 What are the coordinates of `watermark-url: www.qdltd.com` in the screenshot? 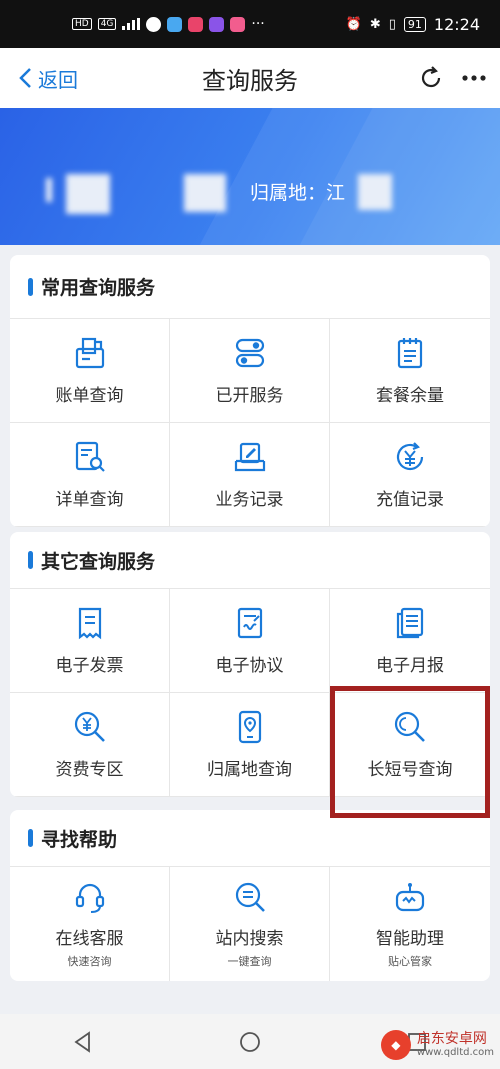 It's located at (455, 1053).